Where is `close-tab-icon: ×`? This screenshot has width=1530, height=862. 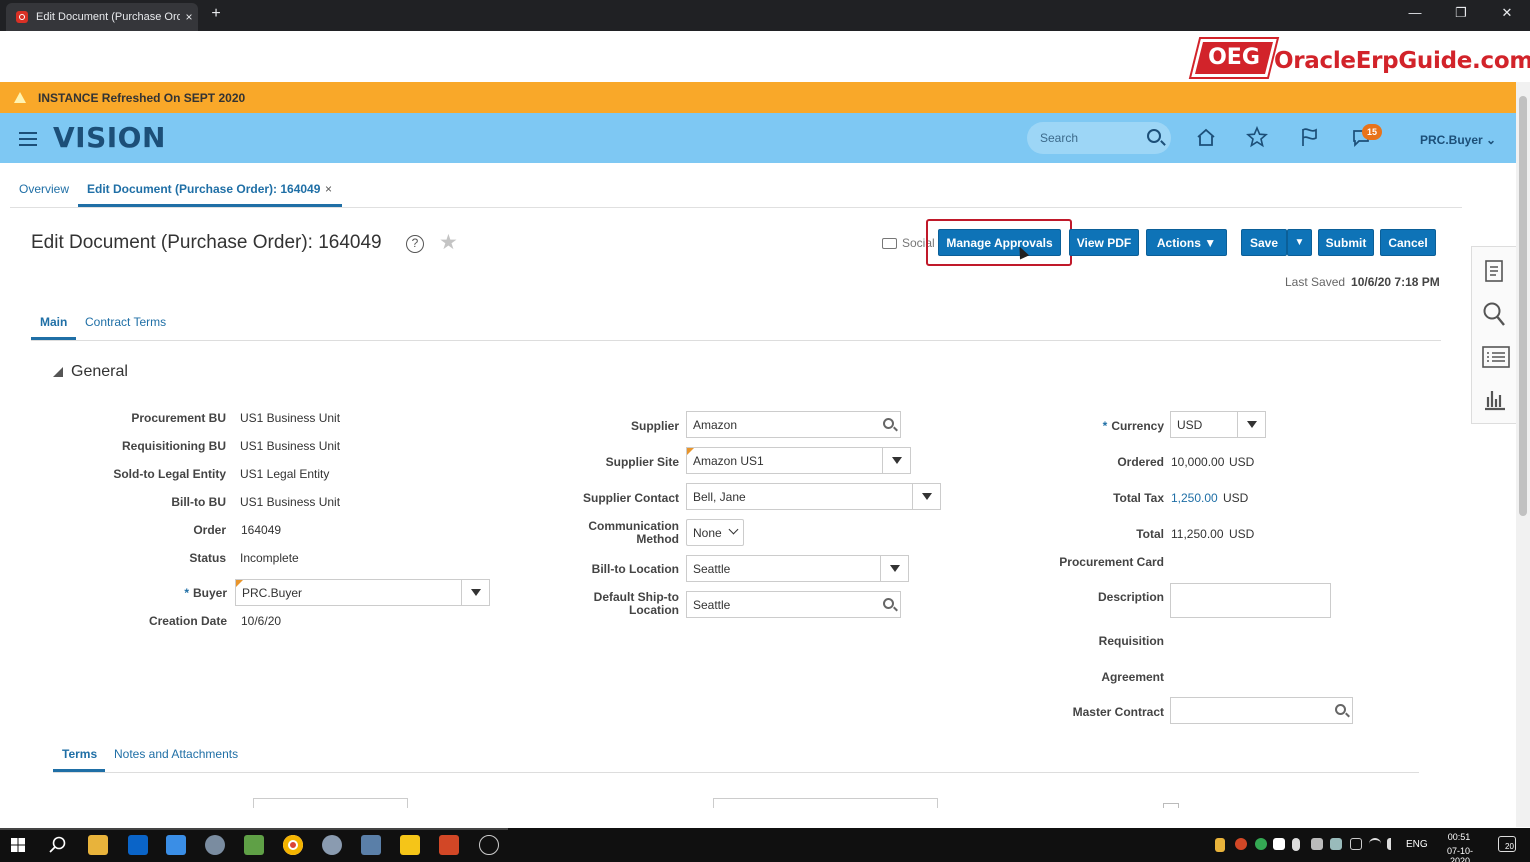 close-tab-icon: × is located at coordinates (328, 189).